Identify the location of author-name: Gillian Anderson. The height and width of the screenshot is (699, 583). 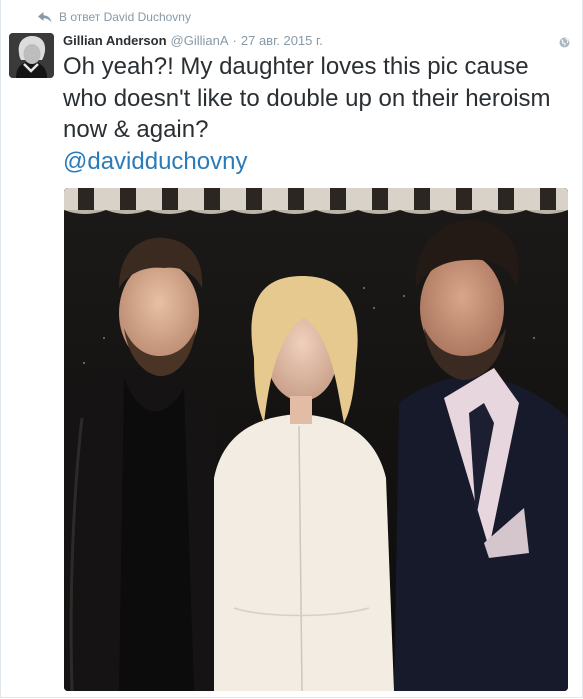
(115, 40).